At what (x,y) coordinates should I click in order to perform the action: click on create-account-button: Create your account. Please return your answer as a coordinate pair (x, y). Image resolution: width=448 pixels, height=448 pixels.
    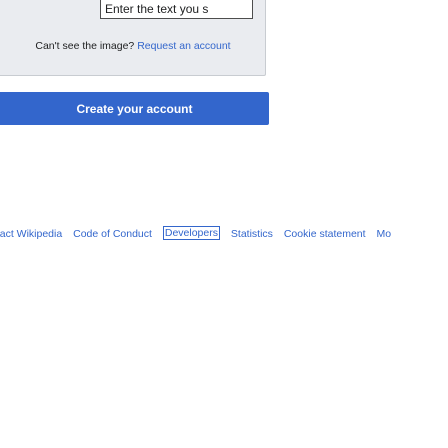
    Looking at the image, I should click on (134, 108).